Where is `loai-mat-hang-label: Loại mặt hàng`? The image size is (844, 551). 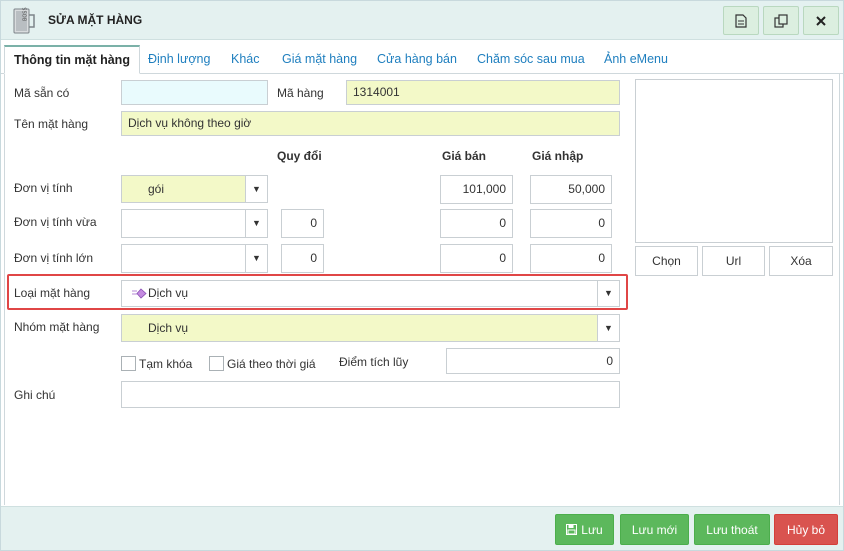 loai-mat-hang-label: Loại mặt hàng is located at coordinates (52, 293).